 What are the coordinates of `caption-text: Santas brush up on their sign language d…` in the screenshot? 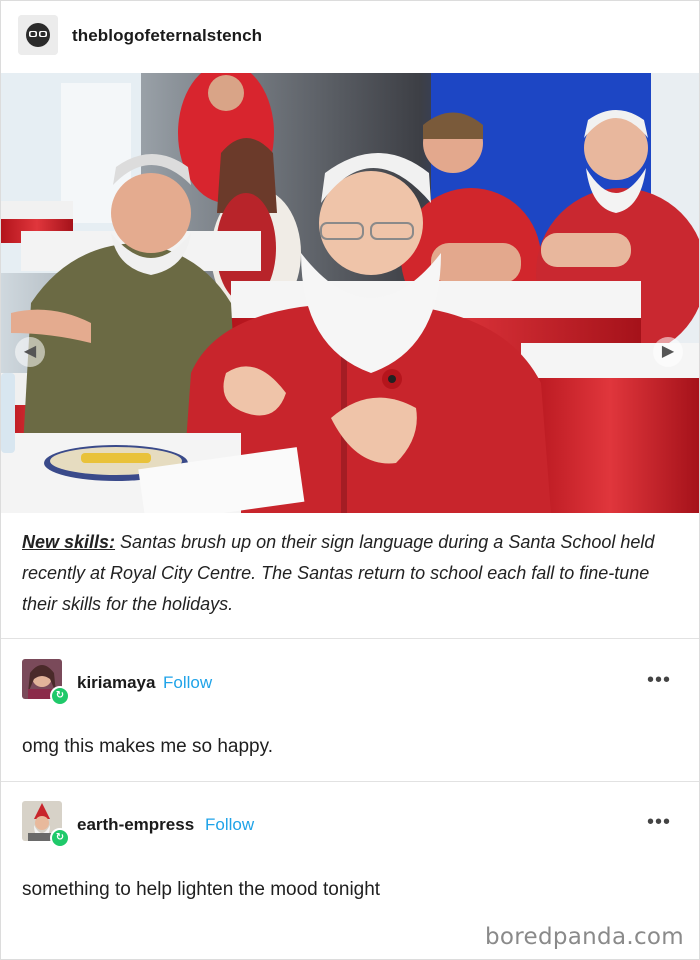 It's located at (338, 573).